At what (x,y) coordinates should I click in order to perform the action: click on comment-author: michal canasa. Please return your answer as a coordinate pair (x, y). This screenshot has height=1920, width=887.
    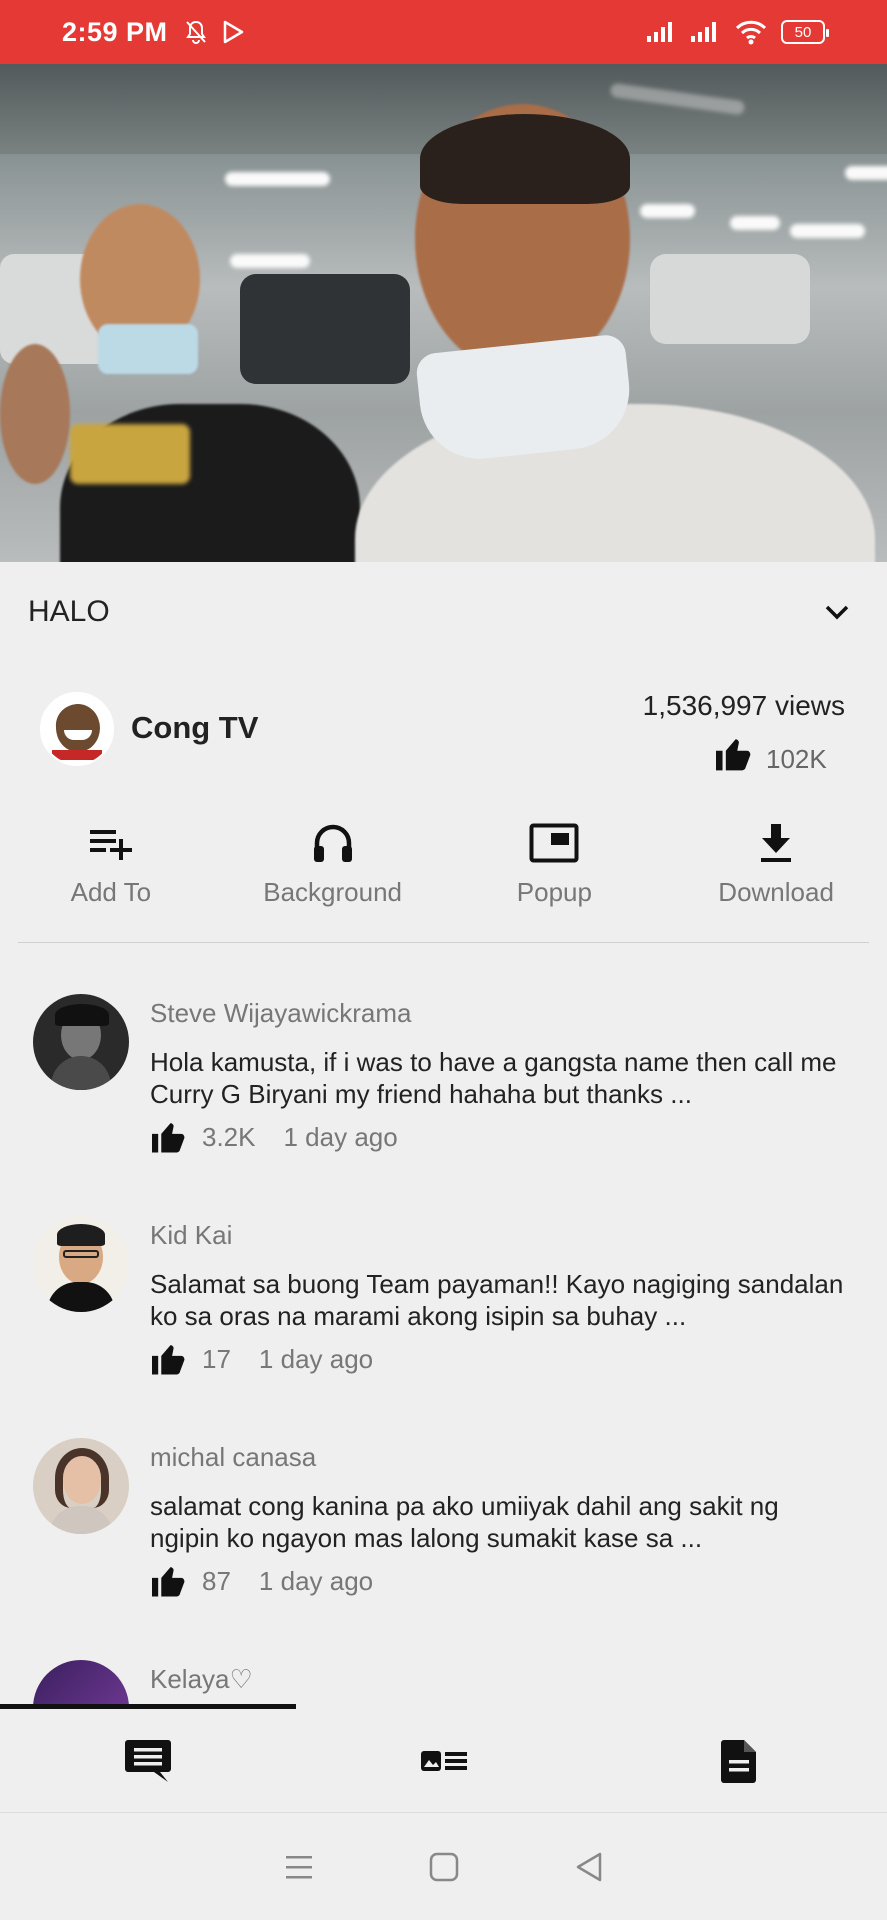
    Looking at the image, I should click on (233, 1457).